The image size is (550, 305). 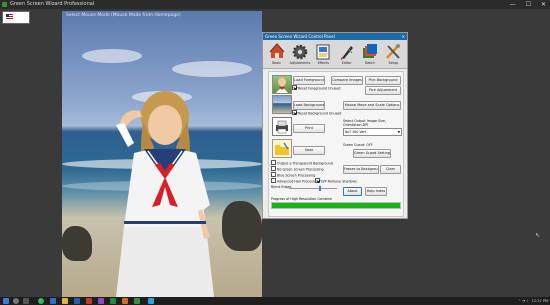 I want to click on paintbrush-icon, so click(x=346, y=53).